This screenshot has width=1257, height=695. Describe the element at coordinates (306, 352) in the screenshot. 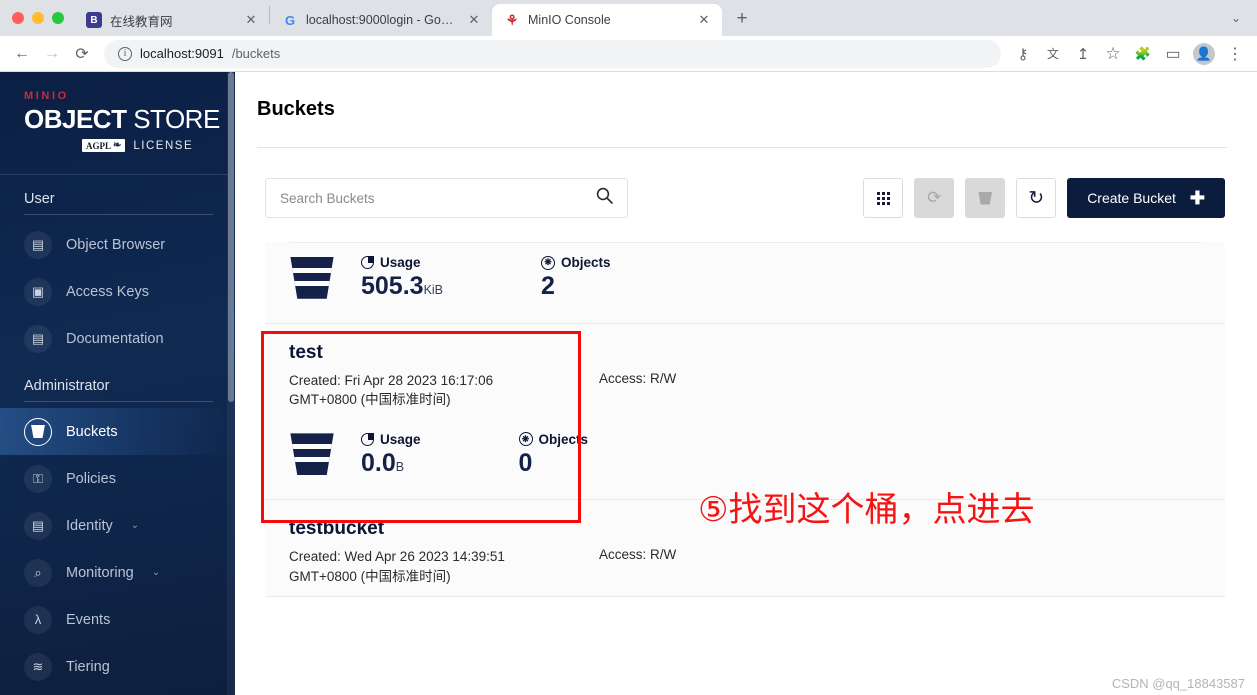

I see `bucket-name: test` at that location.